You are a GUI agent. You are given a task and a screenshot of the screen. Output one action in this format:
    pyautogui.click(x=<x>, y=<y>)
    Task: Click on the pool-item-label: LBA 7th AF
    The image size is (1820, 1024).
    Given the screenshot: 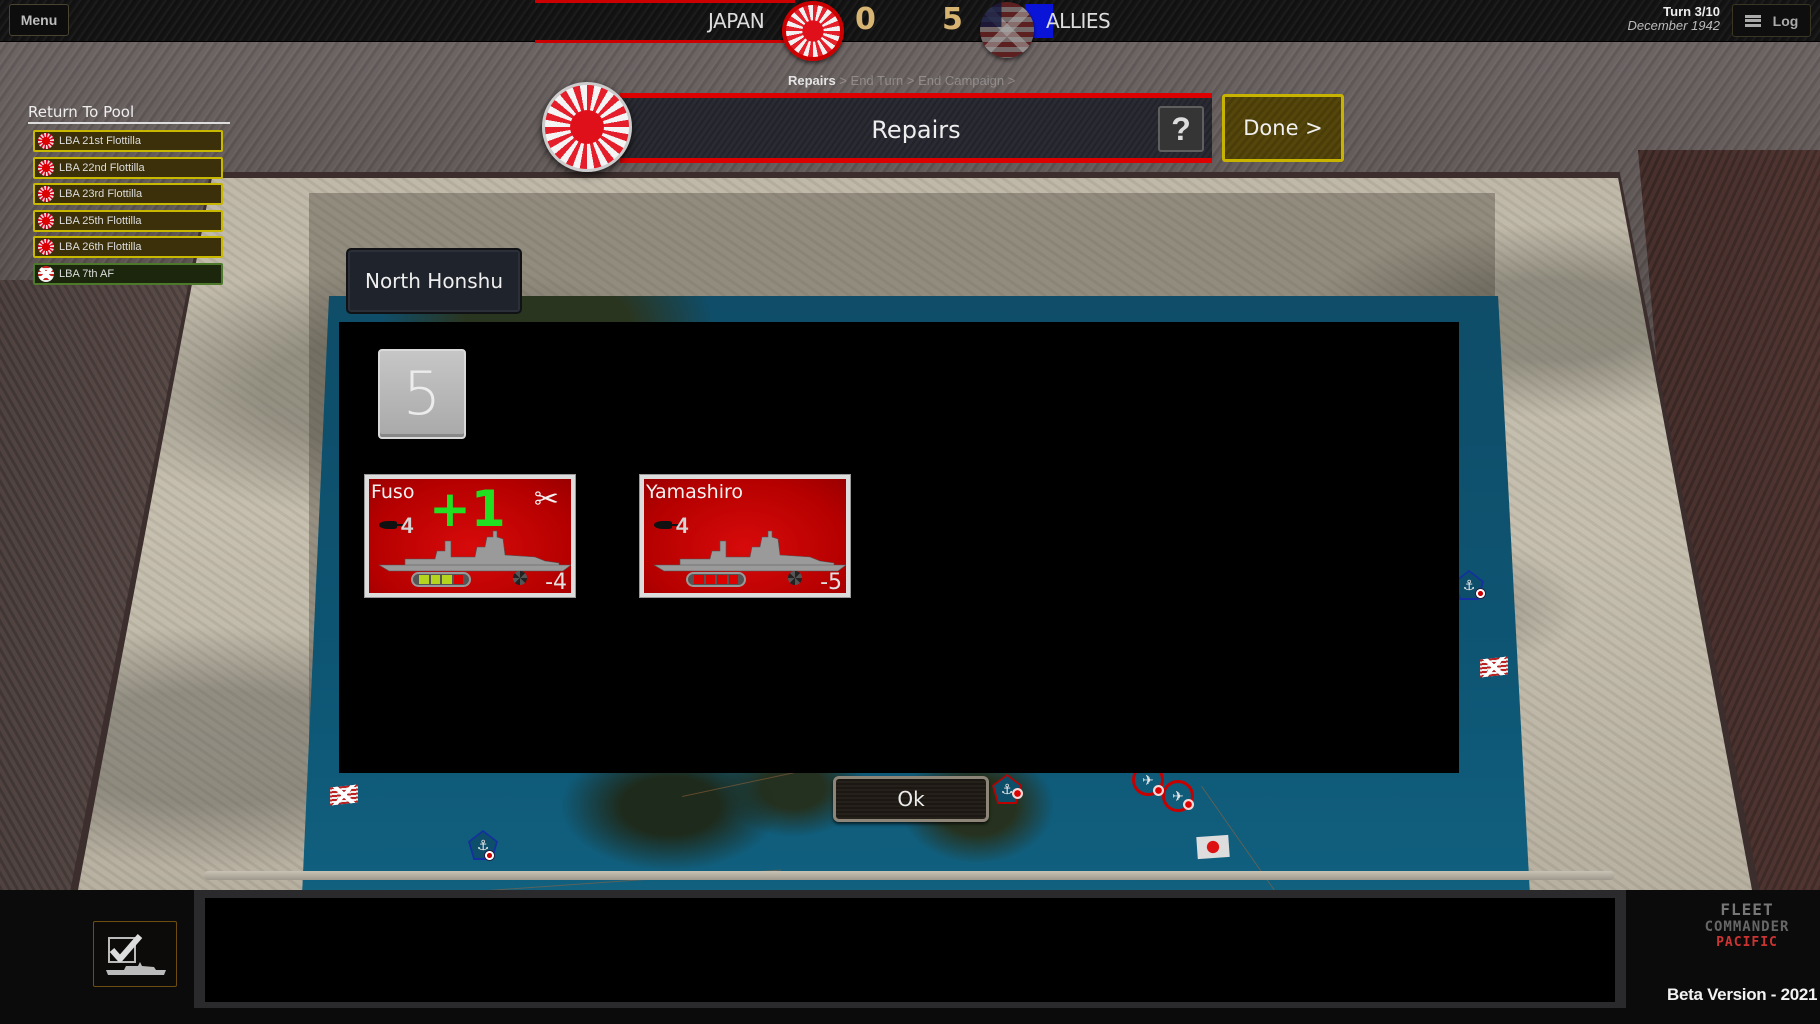 What is the action you would take?
    pyautogui.click(x=87, y=273)
    